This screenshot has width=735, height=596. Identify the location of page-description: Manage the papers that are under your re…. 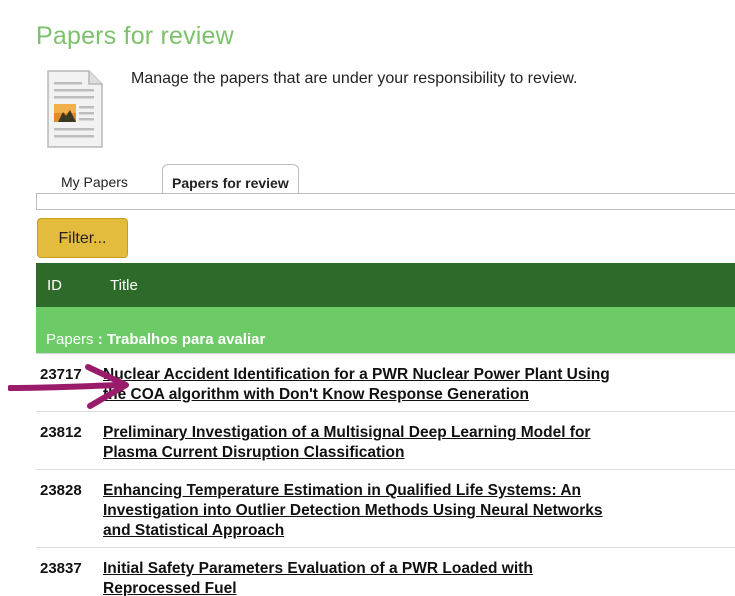
(354, 78).